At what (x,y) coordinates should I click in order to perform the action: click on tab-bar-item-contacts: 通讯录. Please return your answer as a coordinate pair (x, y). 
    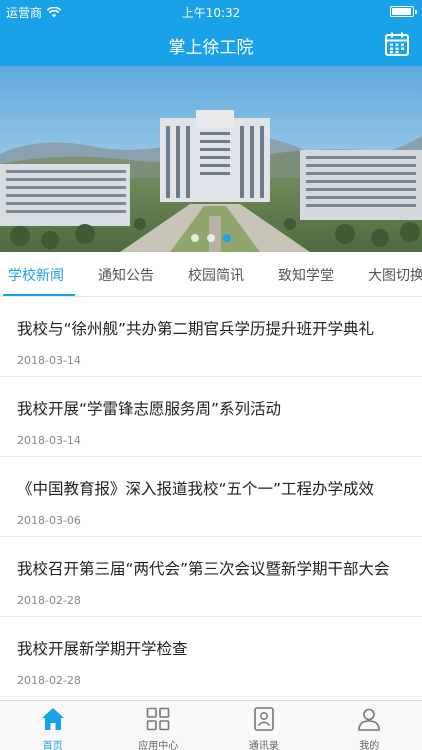
    Looking at the image, I should click on (264, 725).